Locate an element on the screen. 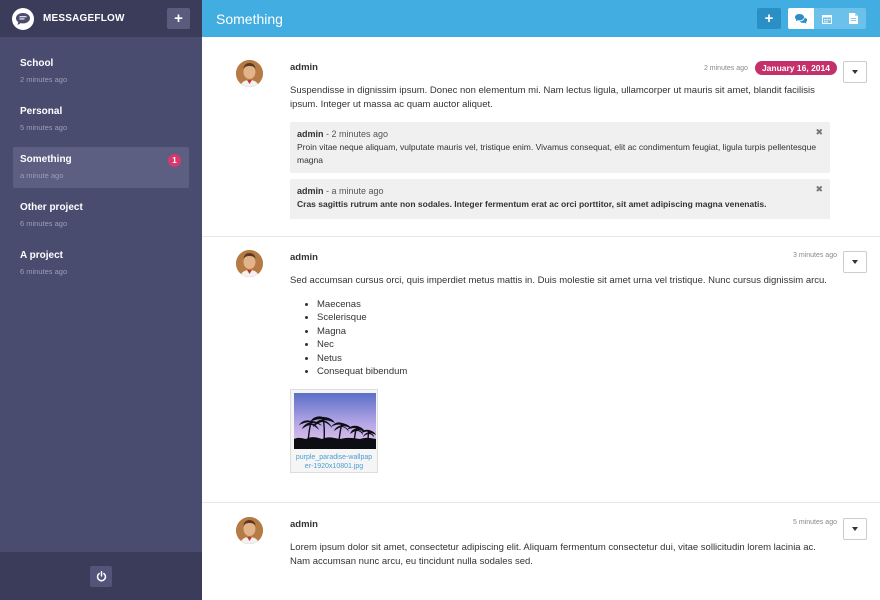 The height and width of the screenshot is (600, 880). comment-time: - a minute ago is located at coordinates (355, 191).